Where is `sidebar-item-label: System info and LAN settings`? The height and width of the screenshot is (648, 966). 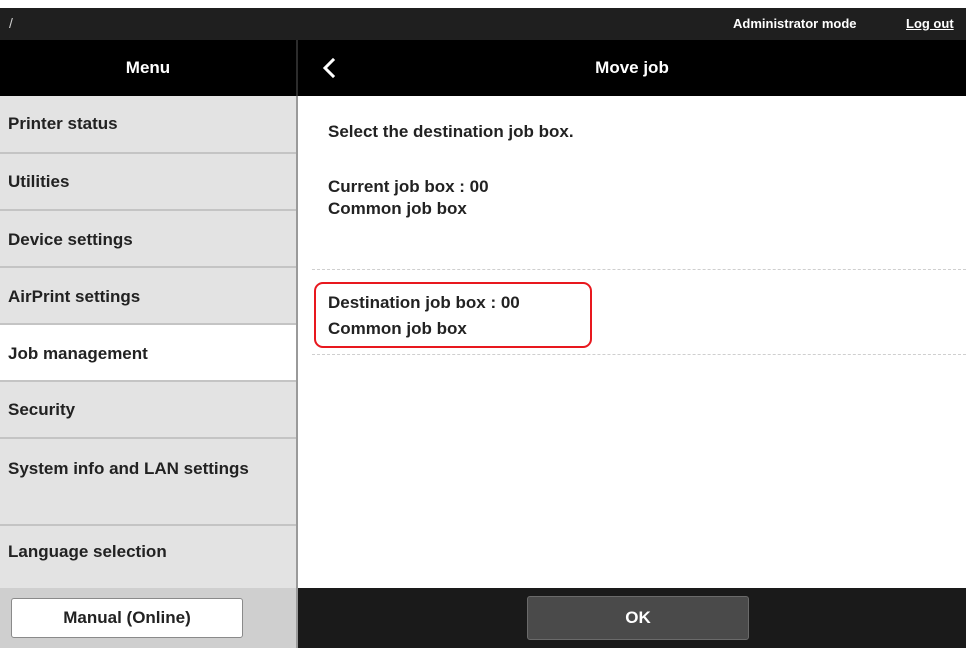
sidebar-item-label: System info and LAN settings is located at coordinates (128, 468).